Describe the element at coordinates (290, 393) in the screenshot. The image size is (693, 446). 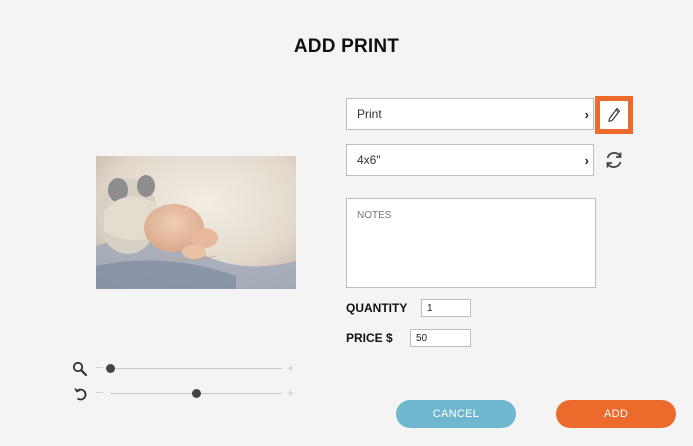
I see `rotate-plus-icon: +` at that location.